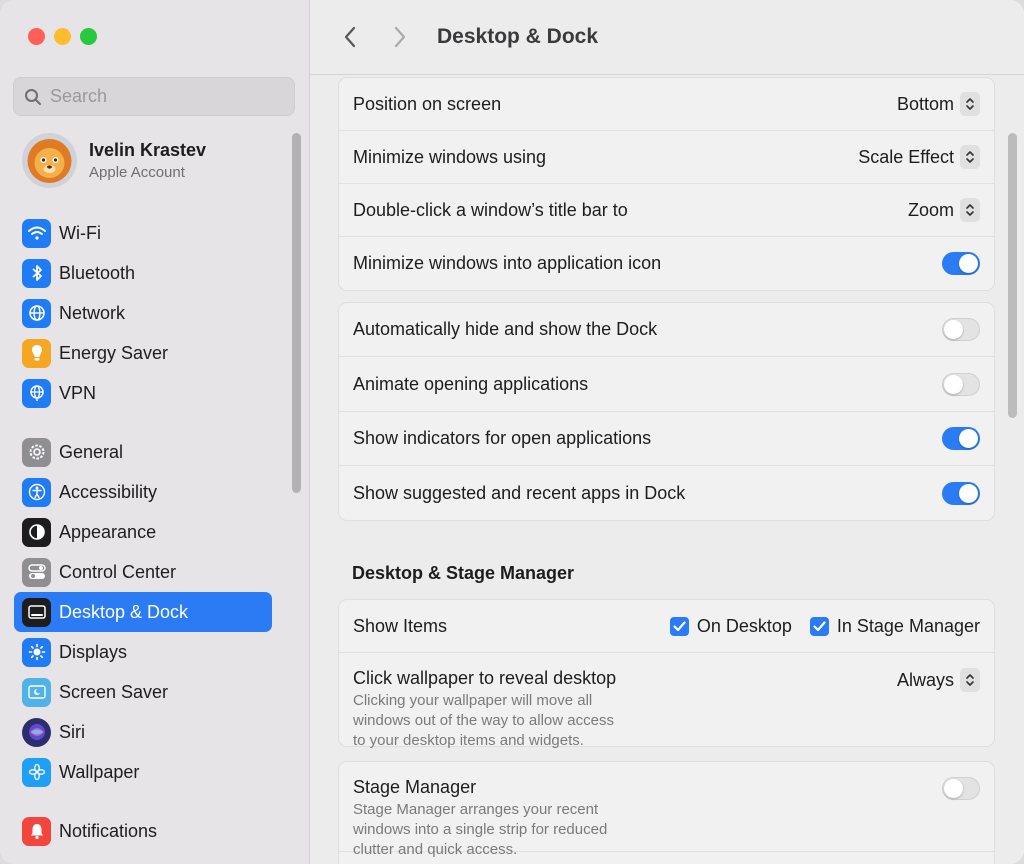 This screenshot has width=1024, height=864. I want to click on search-box, so click(154, 96).